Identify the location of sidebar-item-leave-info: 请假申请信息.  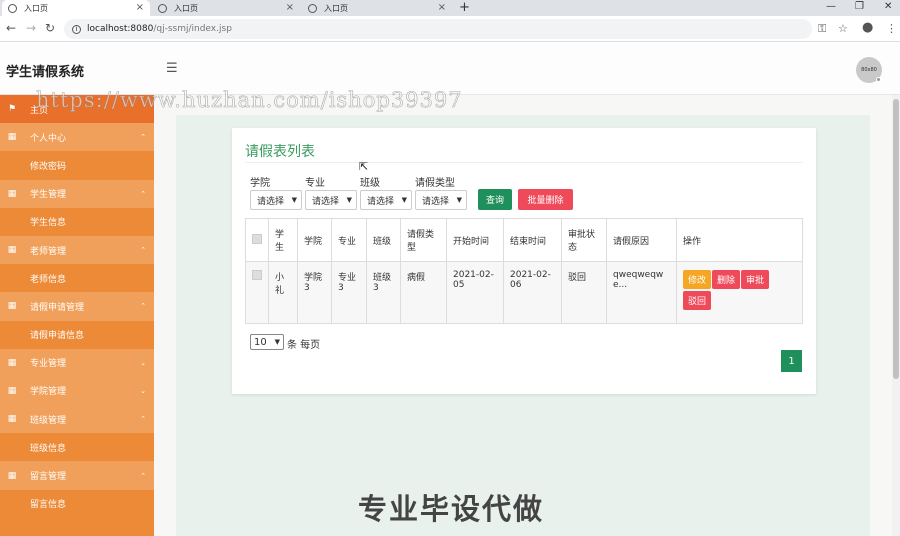
(77, 334).